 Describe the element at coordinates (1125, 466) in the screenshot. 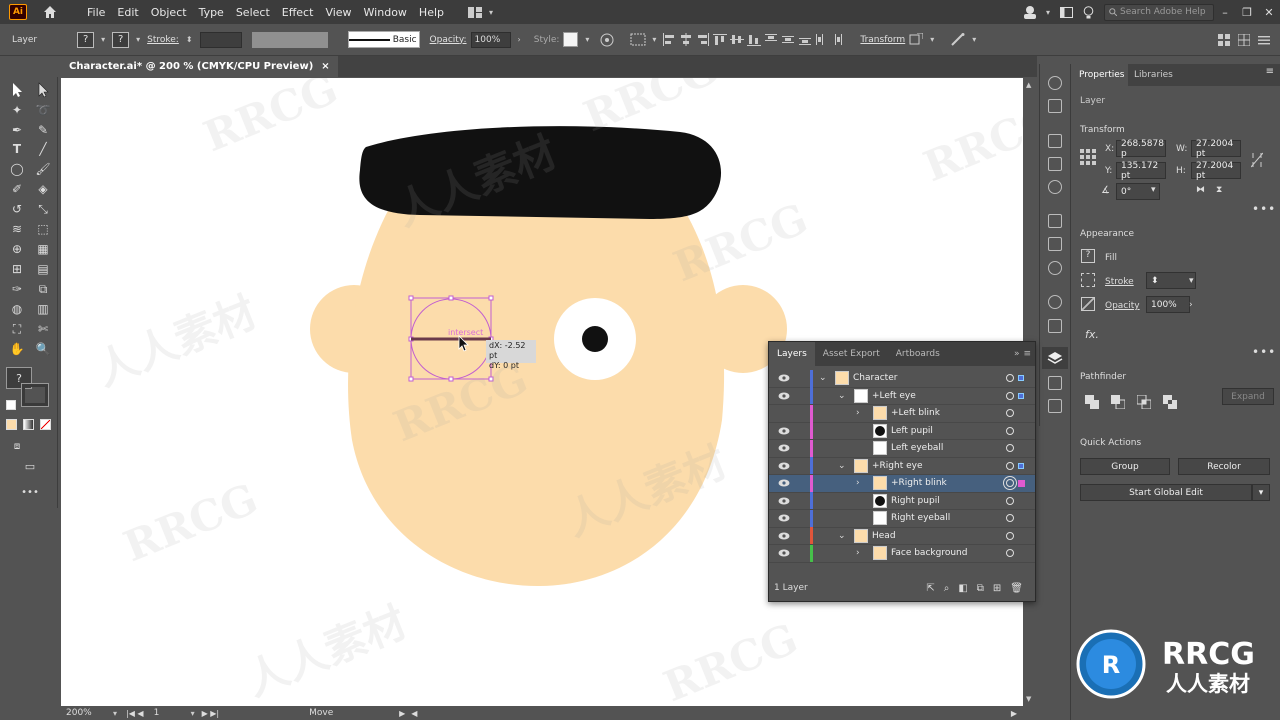

I see `group-button: Group` at that location.